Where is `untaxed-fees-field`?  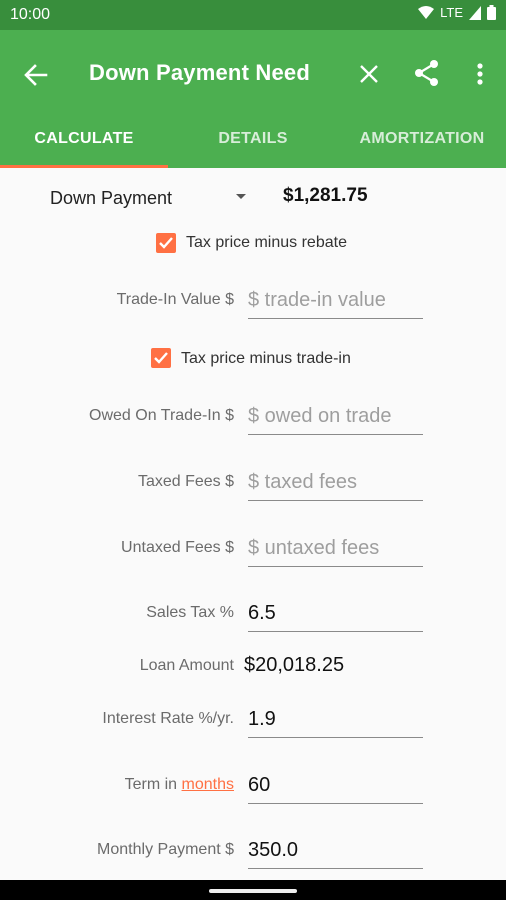
untaxed-fees-field is located at coordinates (335, 549).